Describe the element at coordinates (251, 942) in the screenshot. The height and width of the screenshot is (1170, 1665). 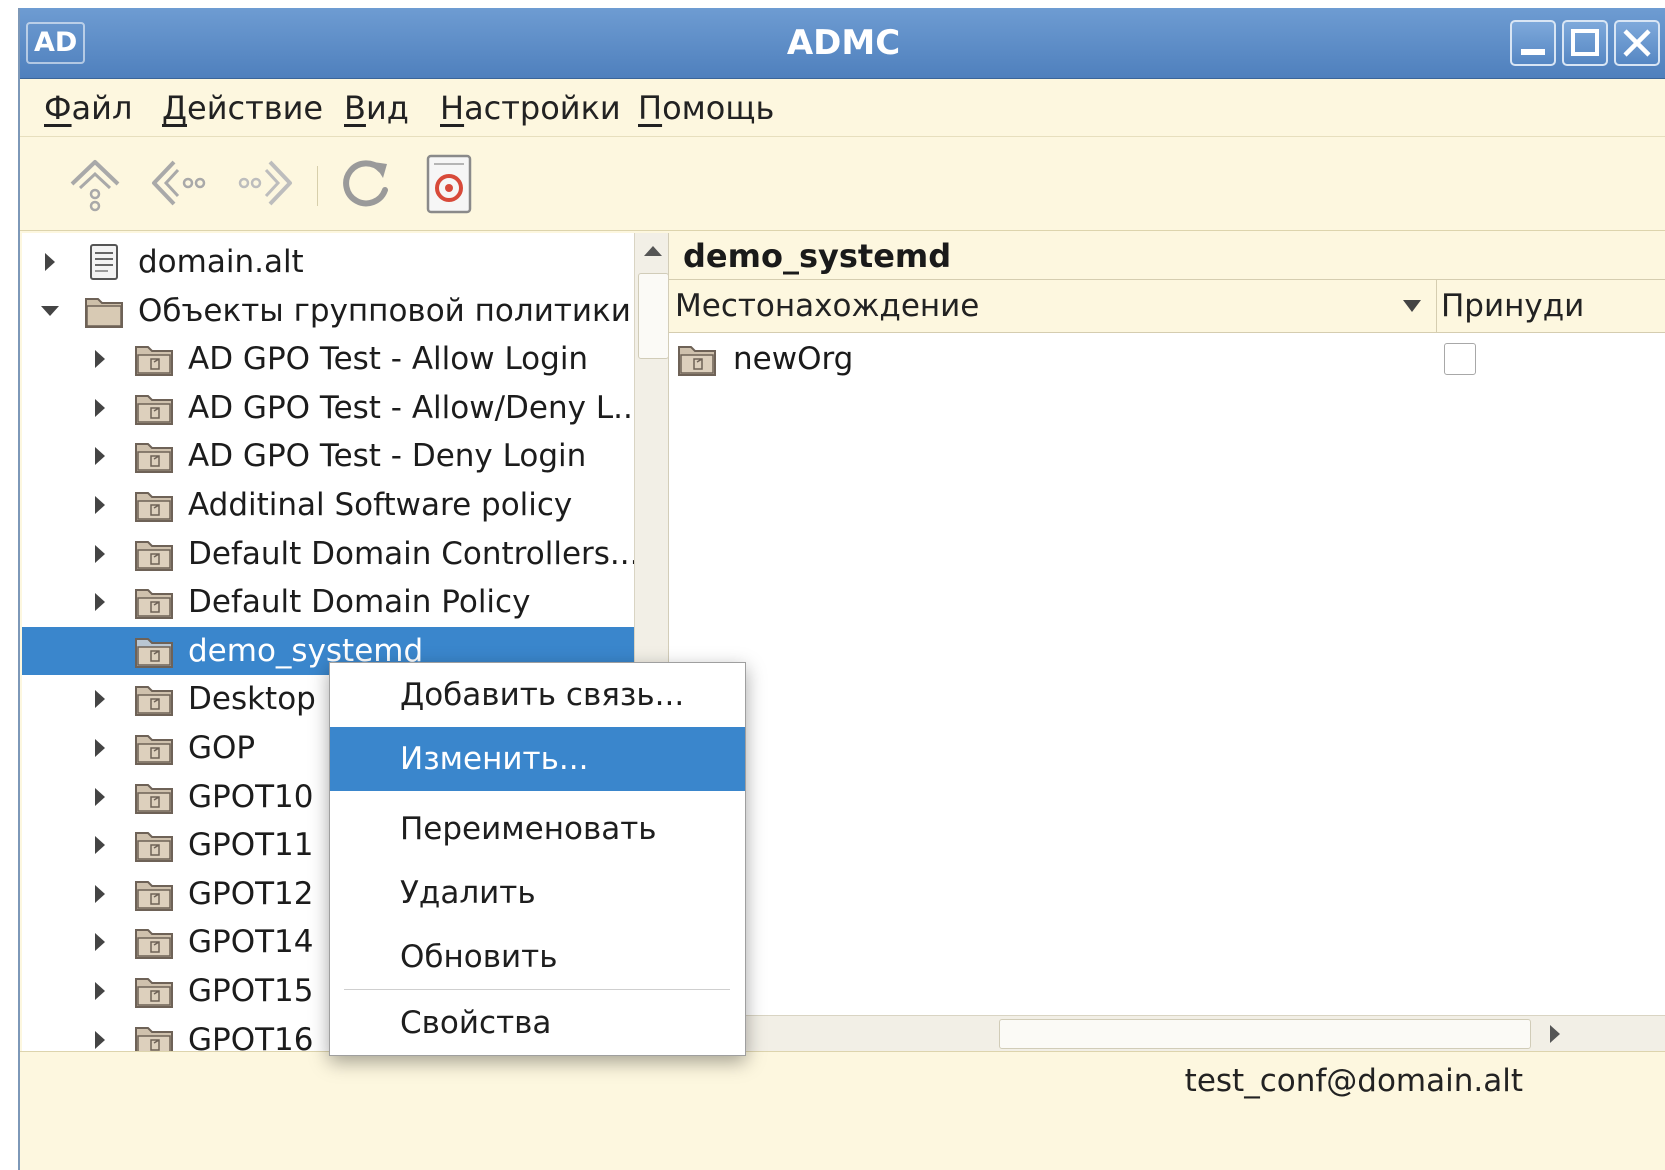
I see `tree-item-label: GPOT14` at that location.